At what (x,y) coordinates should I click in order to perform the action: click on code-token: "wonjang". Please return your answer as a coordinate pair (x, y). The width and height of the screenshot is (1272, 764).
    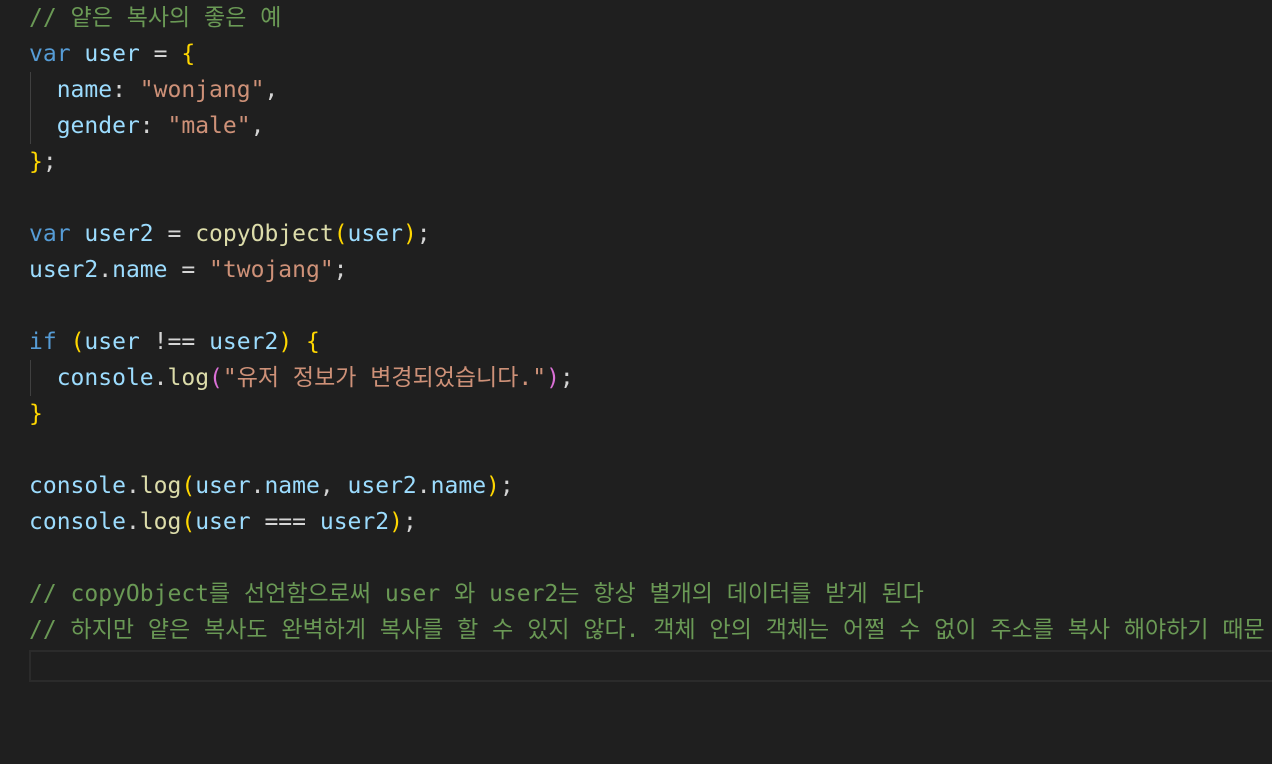
    Looking at the image, I should click on (202, 90).